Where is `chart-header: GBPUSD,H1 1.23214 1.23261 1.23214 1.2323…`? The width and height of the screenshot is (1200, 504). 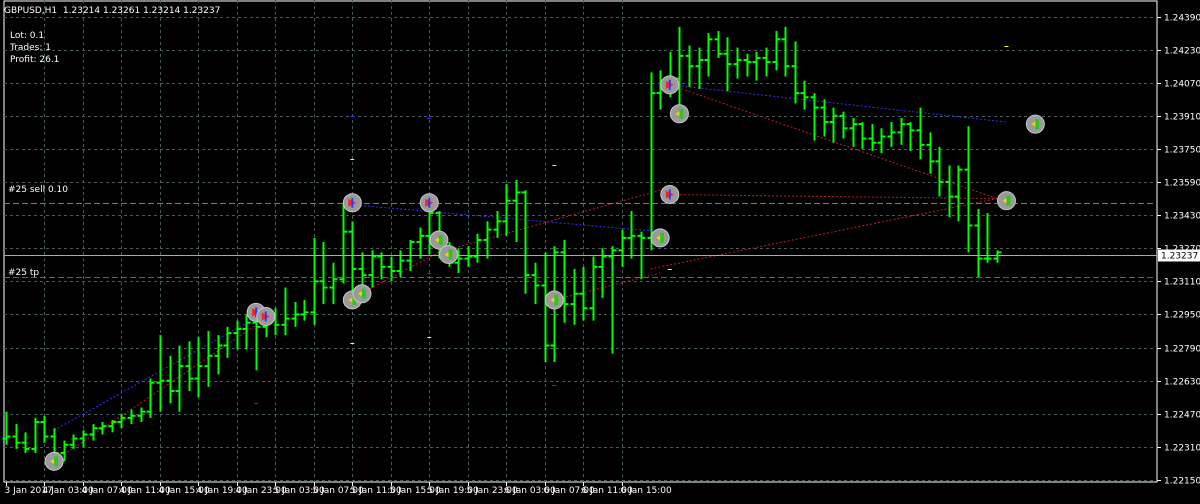
chart-header: GBPUSD,H1 1.23214 1.23261 1.23214 1.2323… is located at coordinates (112, 11).